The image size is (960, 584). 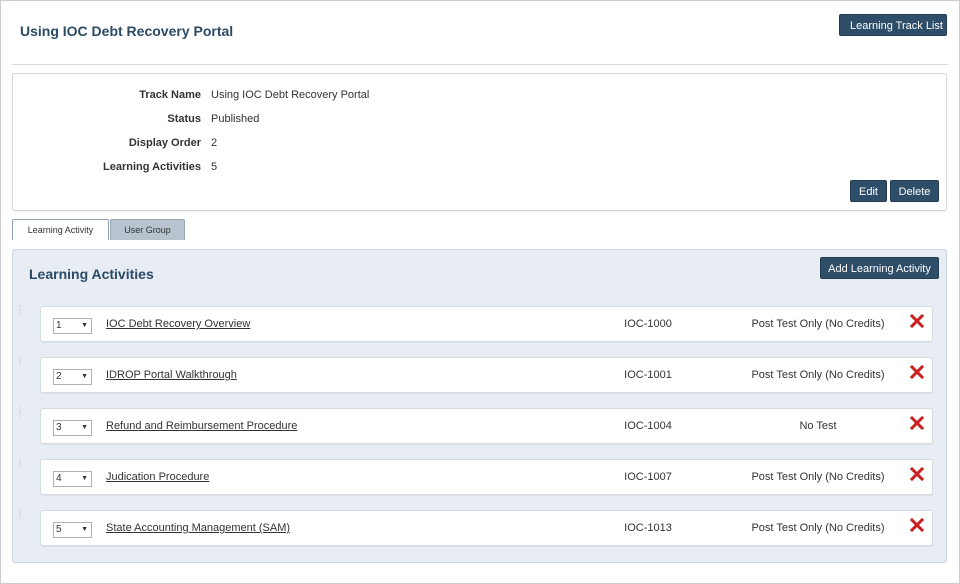 I want to click on activity-code: IOC-1004, so click(x=648, y=426).